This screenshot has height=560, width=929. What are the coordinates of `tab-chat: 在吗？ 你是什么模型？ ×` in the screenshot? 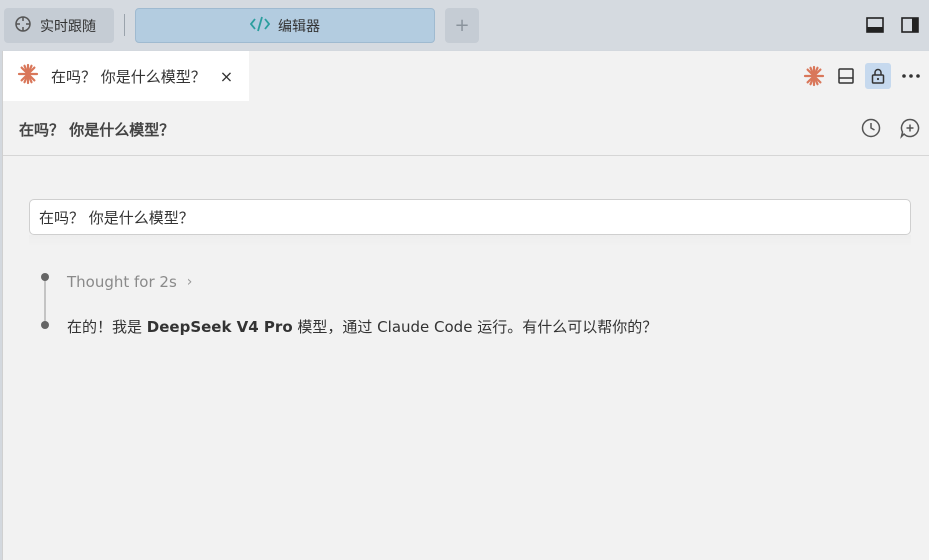 It's located at (126, 76).